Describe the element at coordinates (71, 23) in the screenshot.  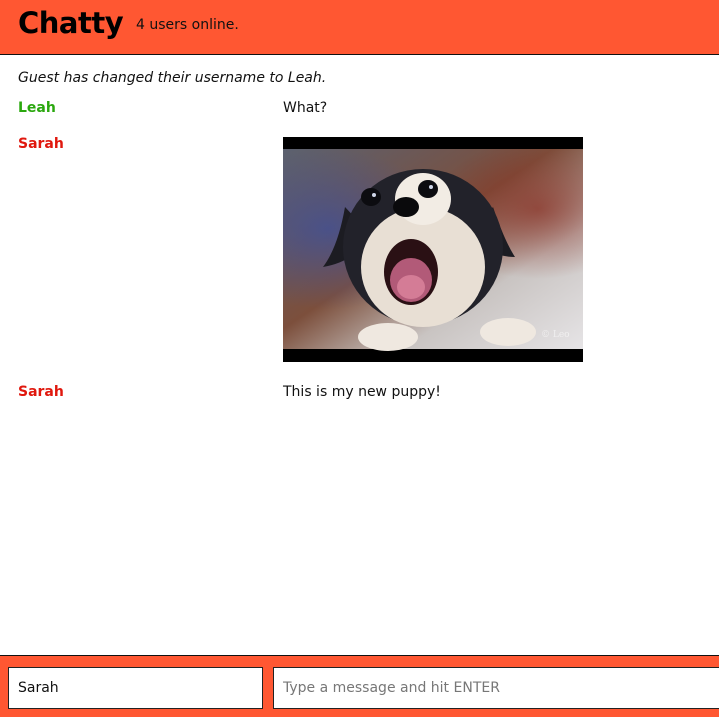
I see `brand-title: Chatty` at that location.